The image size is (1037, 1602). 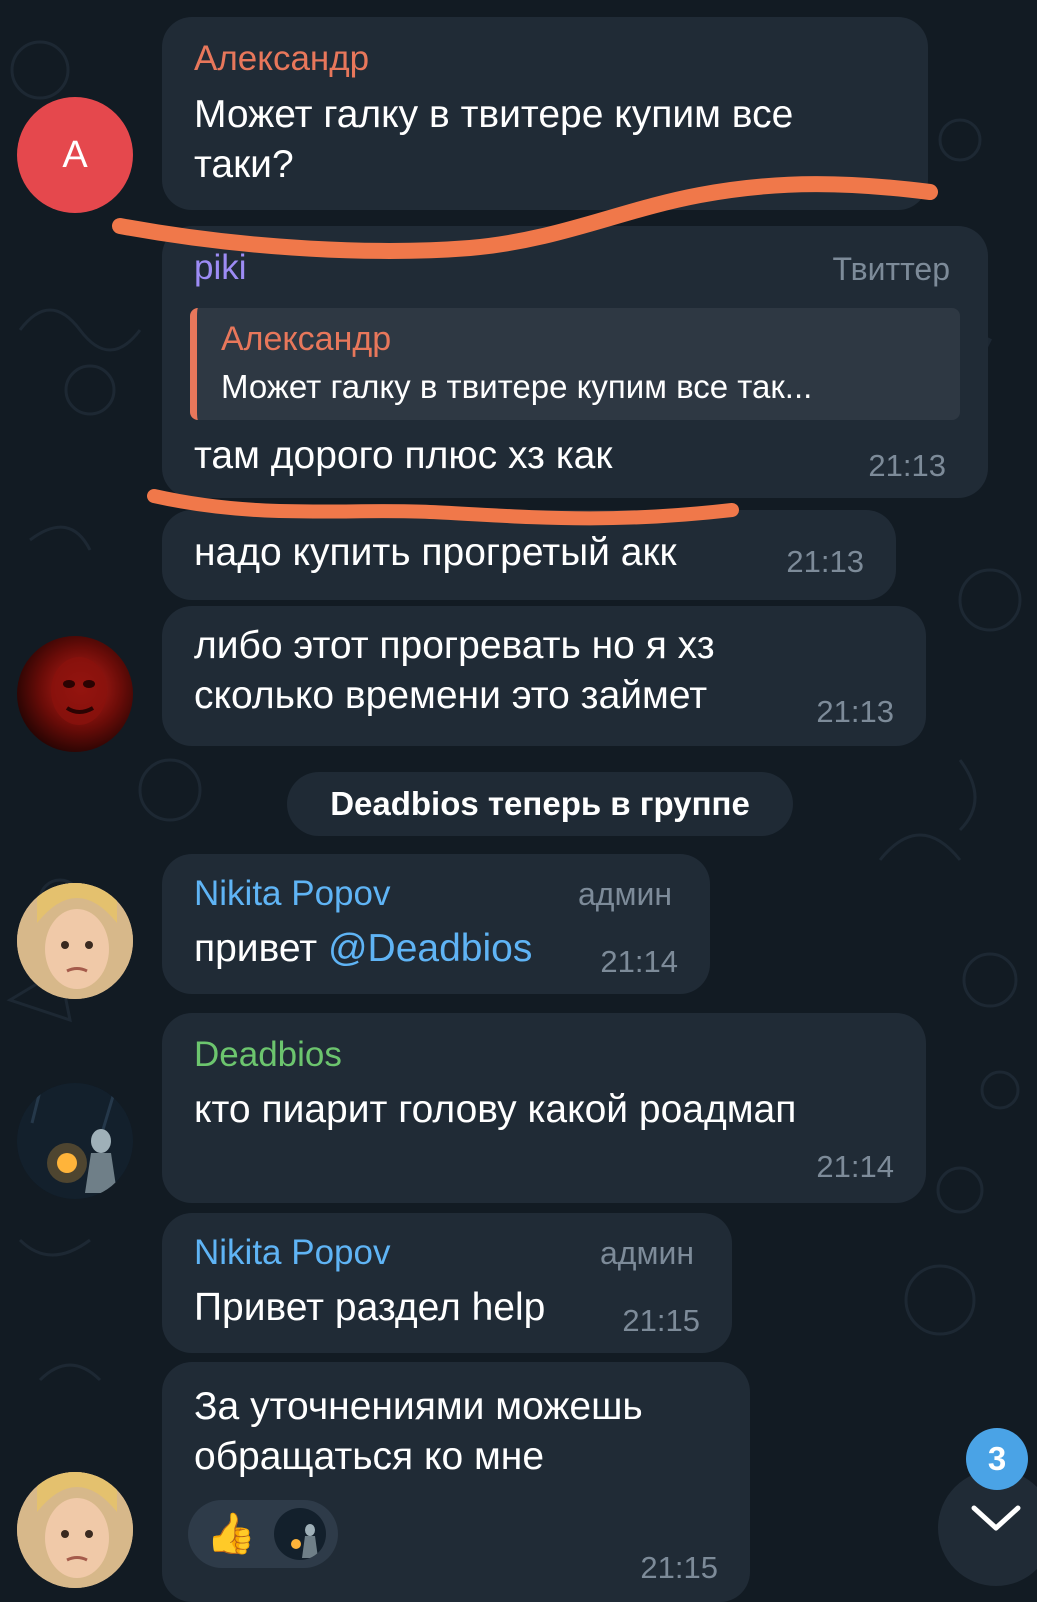 What do you see at coordinates (996, 1518) in the screenshot?
I see `chevron-down-icon` at bounding box center [996, 1518].